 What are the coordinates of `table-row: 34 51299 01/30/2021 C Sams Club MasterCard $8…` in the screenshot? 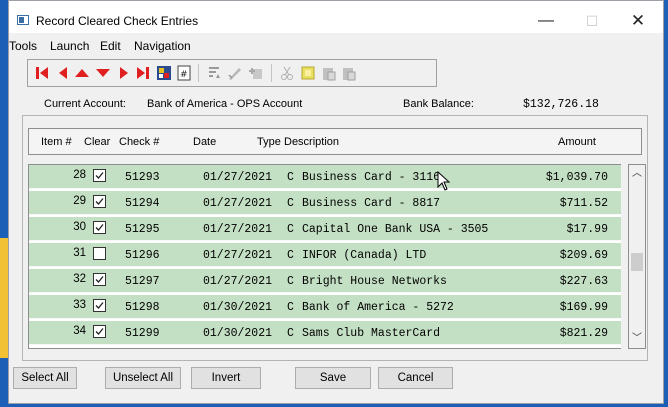 It's located at (325, 333).